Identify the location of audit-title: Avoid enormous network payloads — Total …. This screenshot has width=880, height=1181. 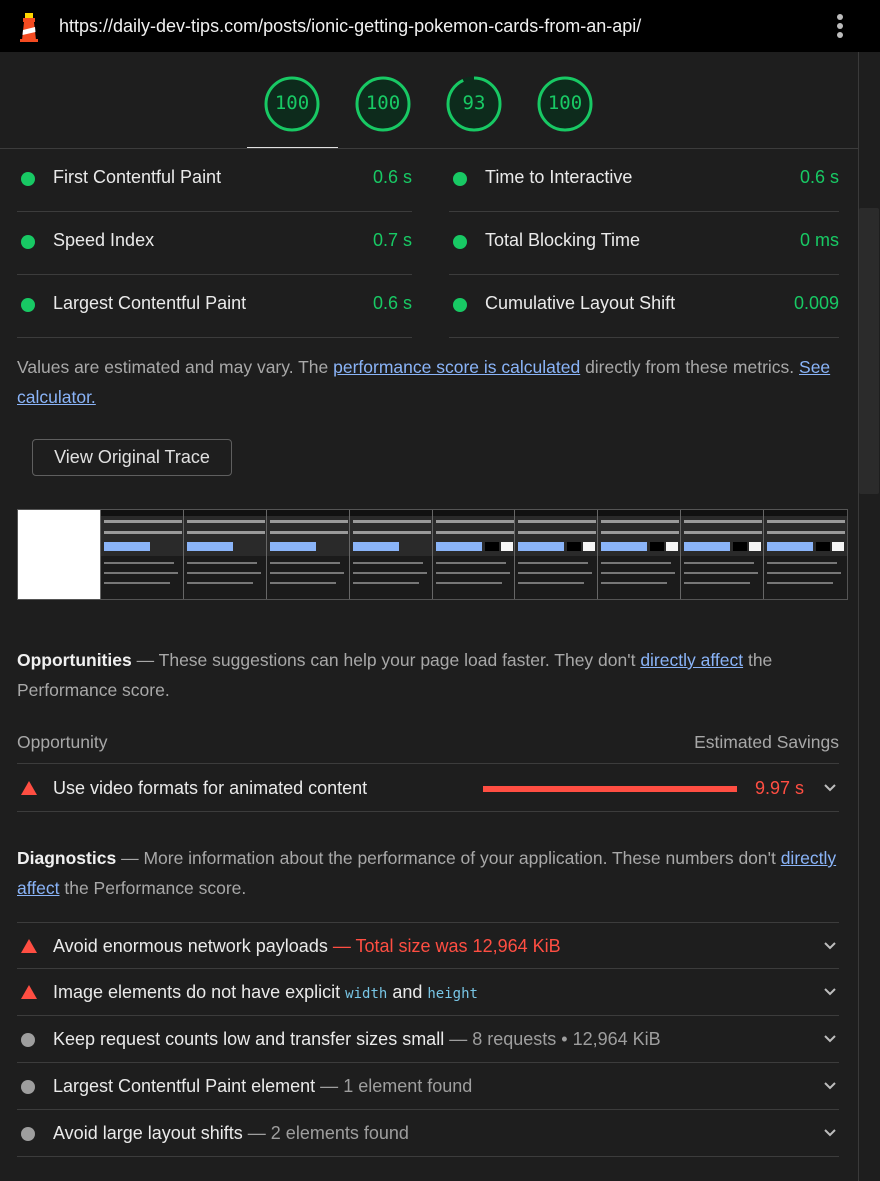
(307, 946).